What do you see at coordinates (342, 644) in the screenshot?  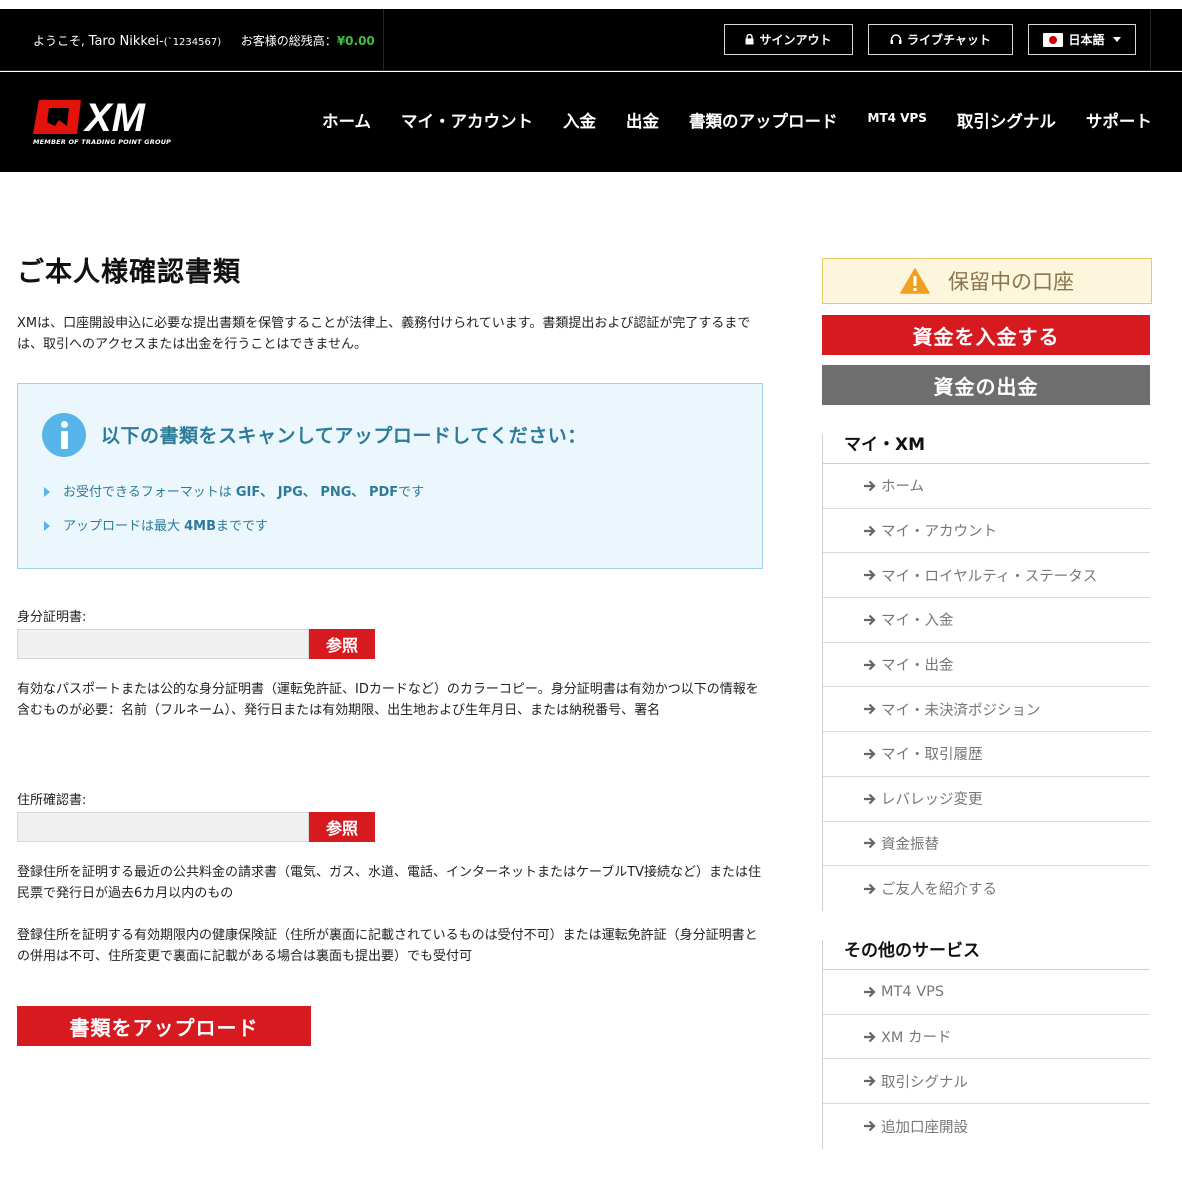 I see `id-doc-browse-button: 参照` at bounding box center [342, 644].